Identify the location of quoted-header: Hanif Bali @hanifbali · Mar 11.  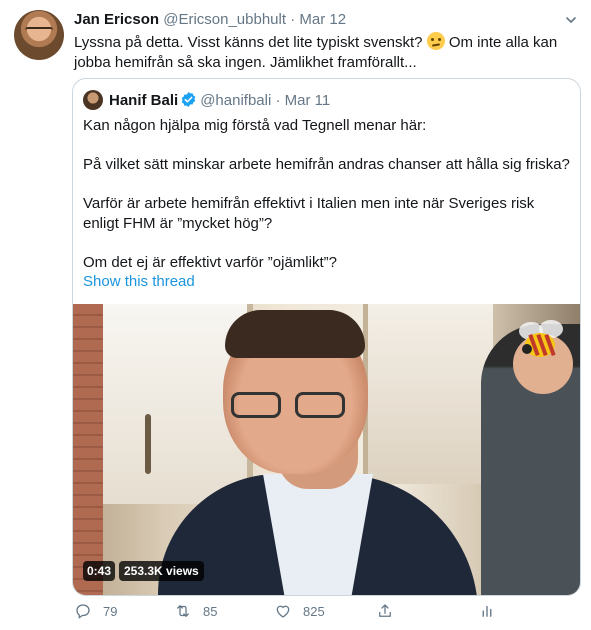
(219, 100).